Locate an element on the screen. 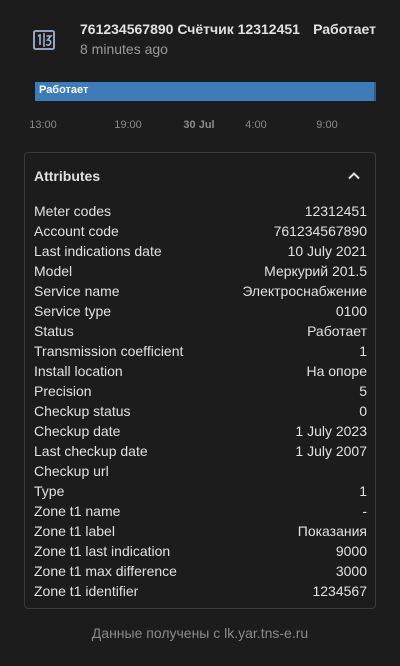  attribute-key: Last checkup date is located at coordinates (91, 451).